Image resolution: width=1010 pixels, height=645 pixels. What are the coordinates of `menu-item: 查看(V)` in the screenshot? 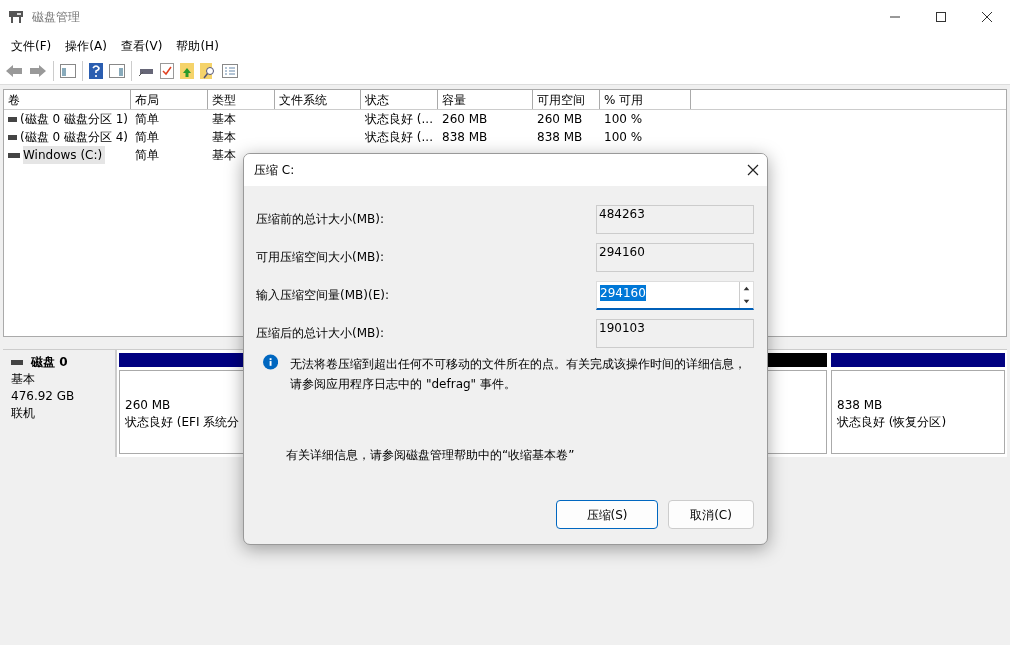 It's located at (141, 45).